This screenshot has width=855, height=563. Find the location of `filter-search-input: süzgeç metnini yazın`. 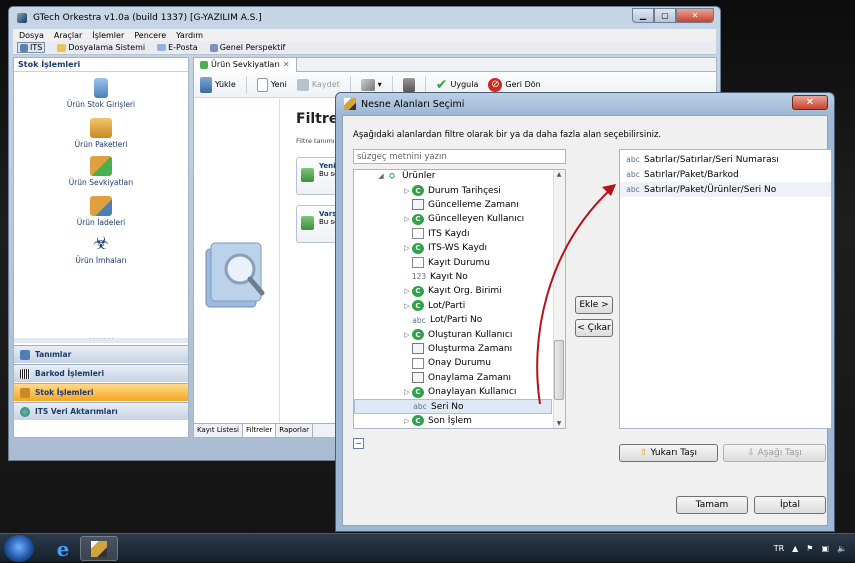

filter-search-input: süzgeç metnini yazın is located at coordinates (459, 156).